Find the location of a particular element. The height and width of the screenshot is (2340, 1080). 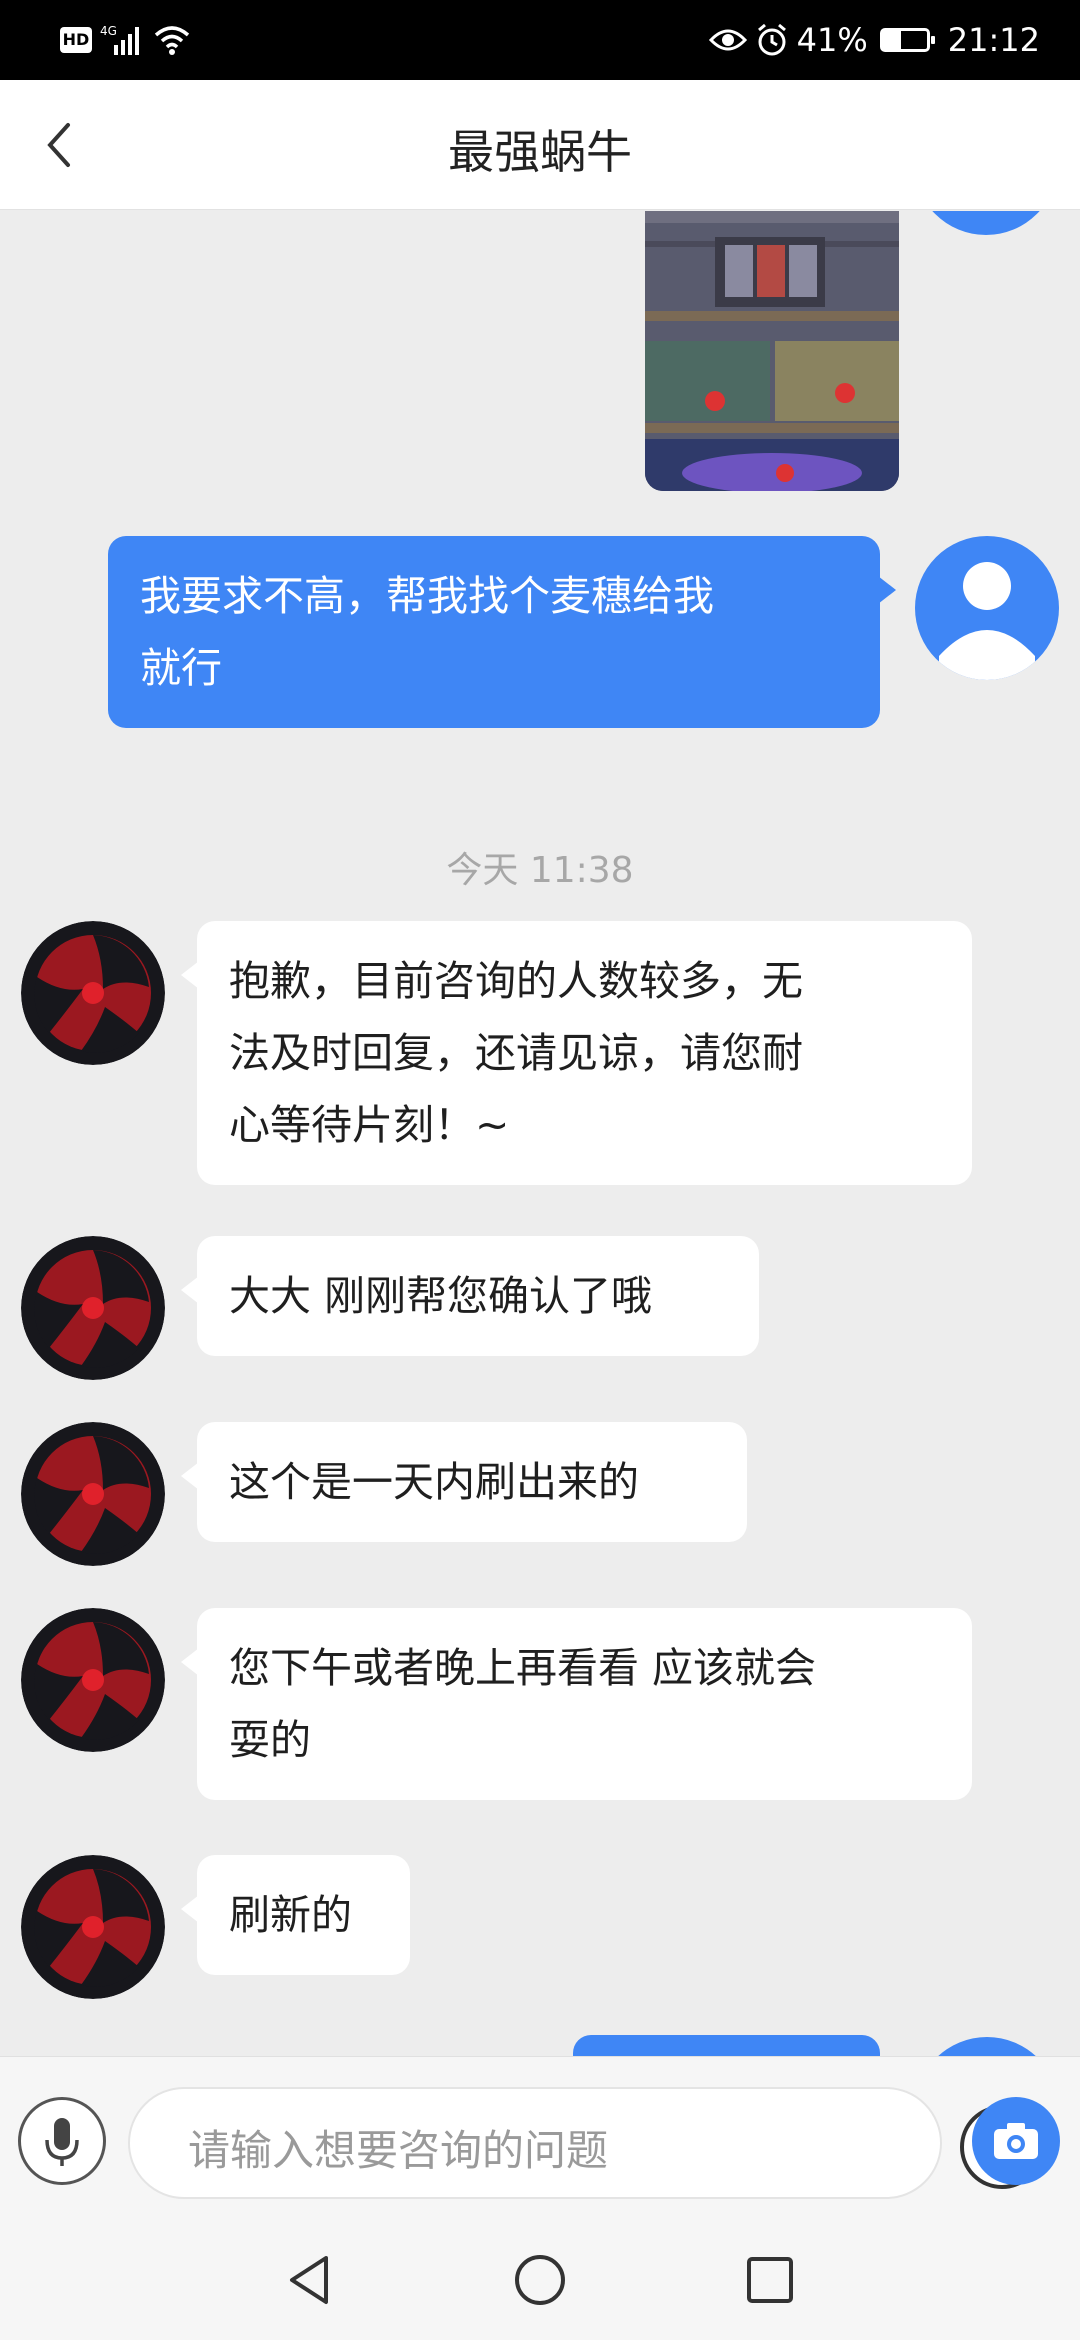

message-line: 就行 is located at coordinates (181, 668).